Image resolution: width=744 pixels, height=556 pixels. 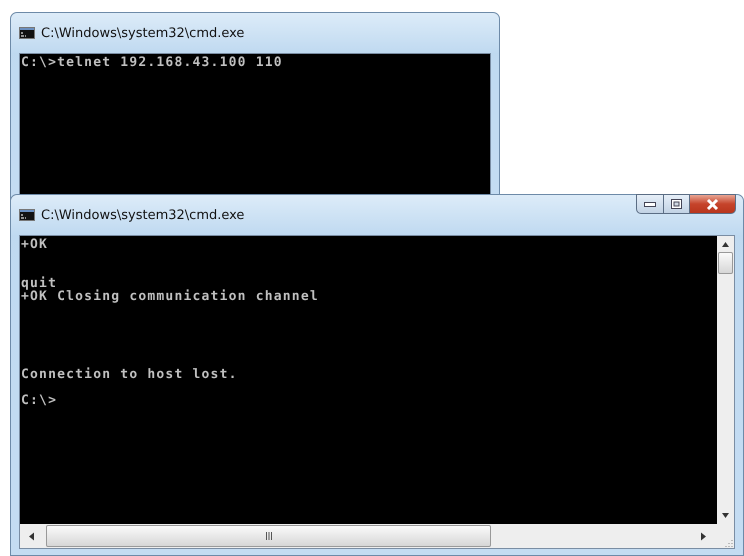 I want to click on minimize-icon, so click(x=650, y=204).